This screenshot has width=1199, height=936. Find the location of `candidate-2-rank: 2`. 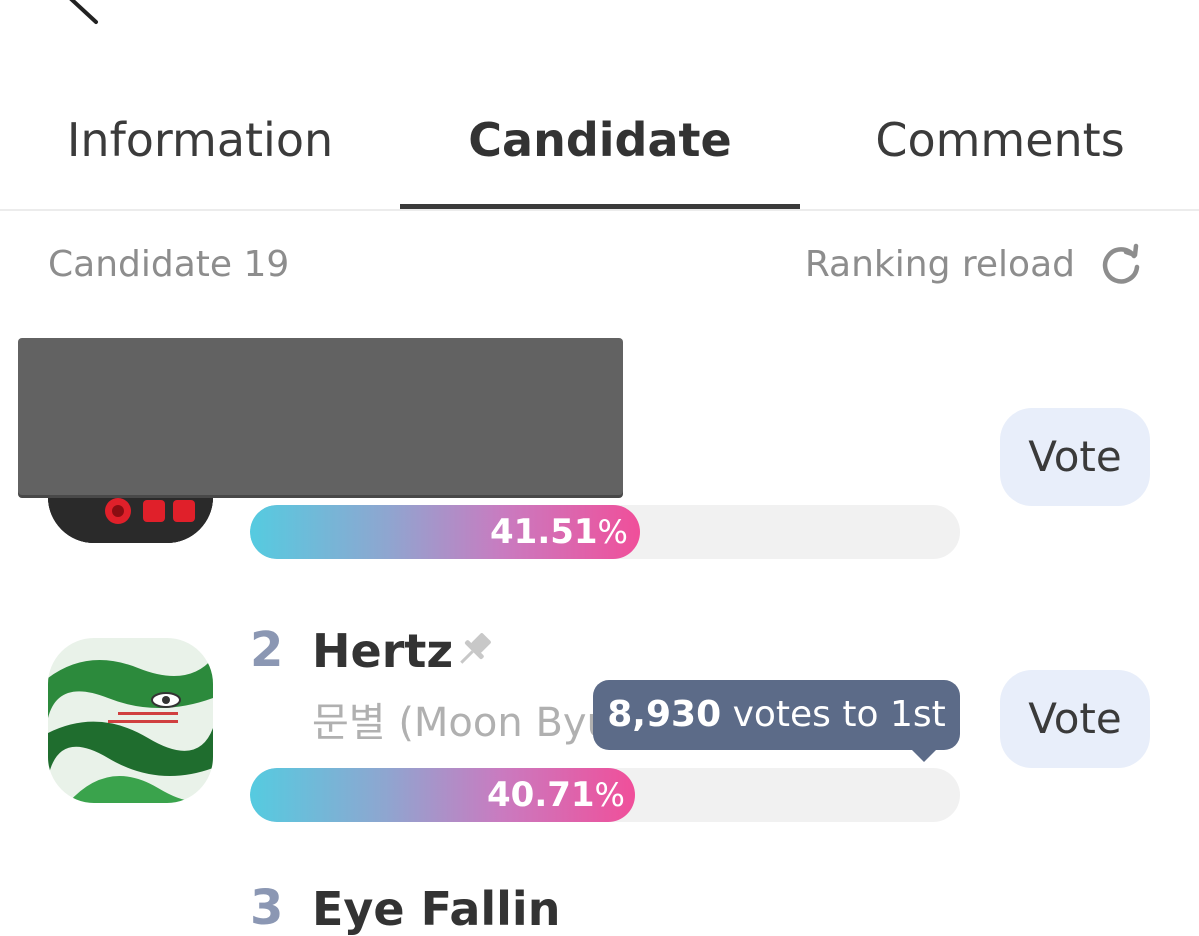

candidate-2-rank: 2 is located at coordinates (267, 650).